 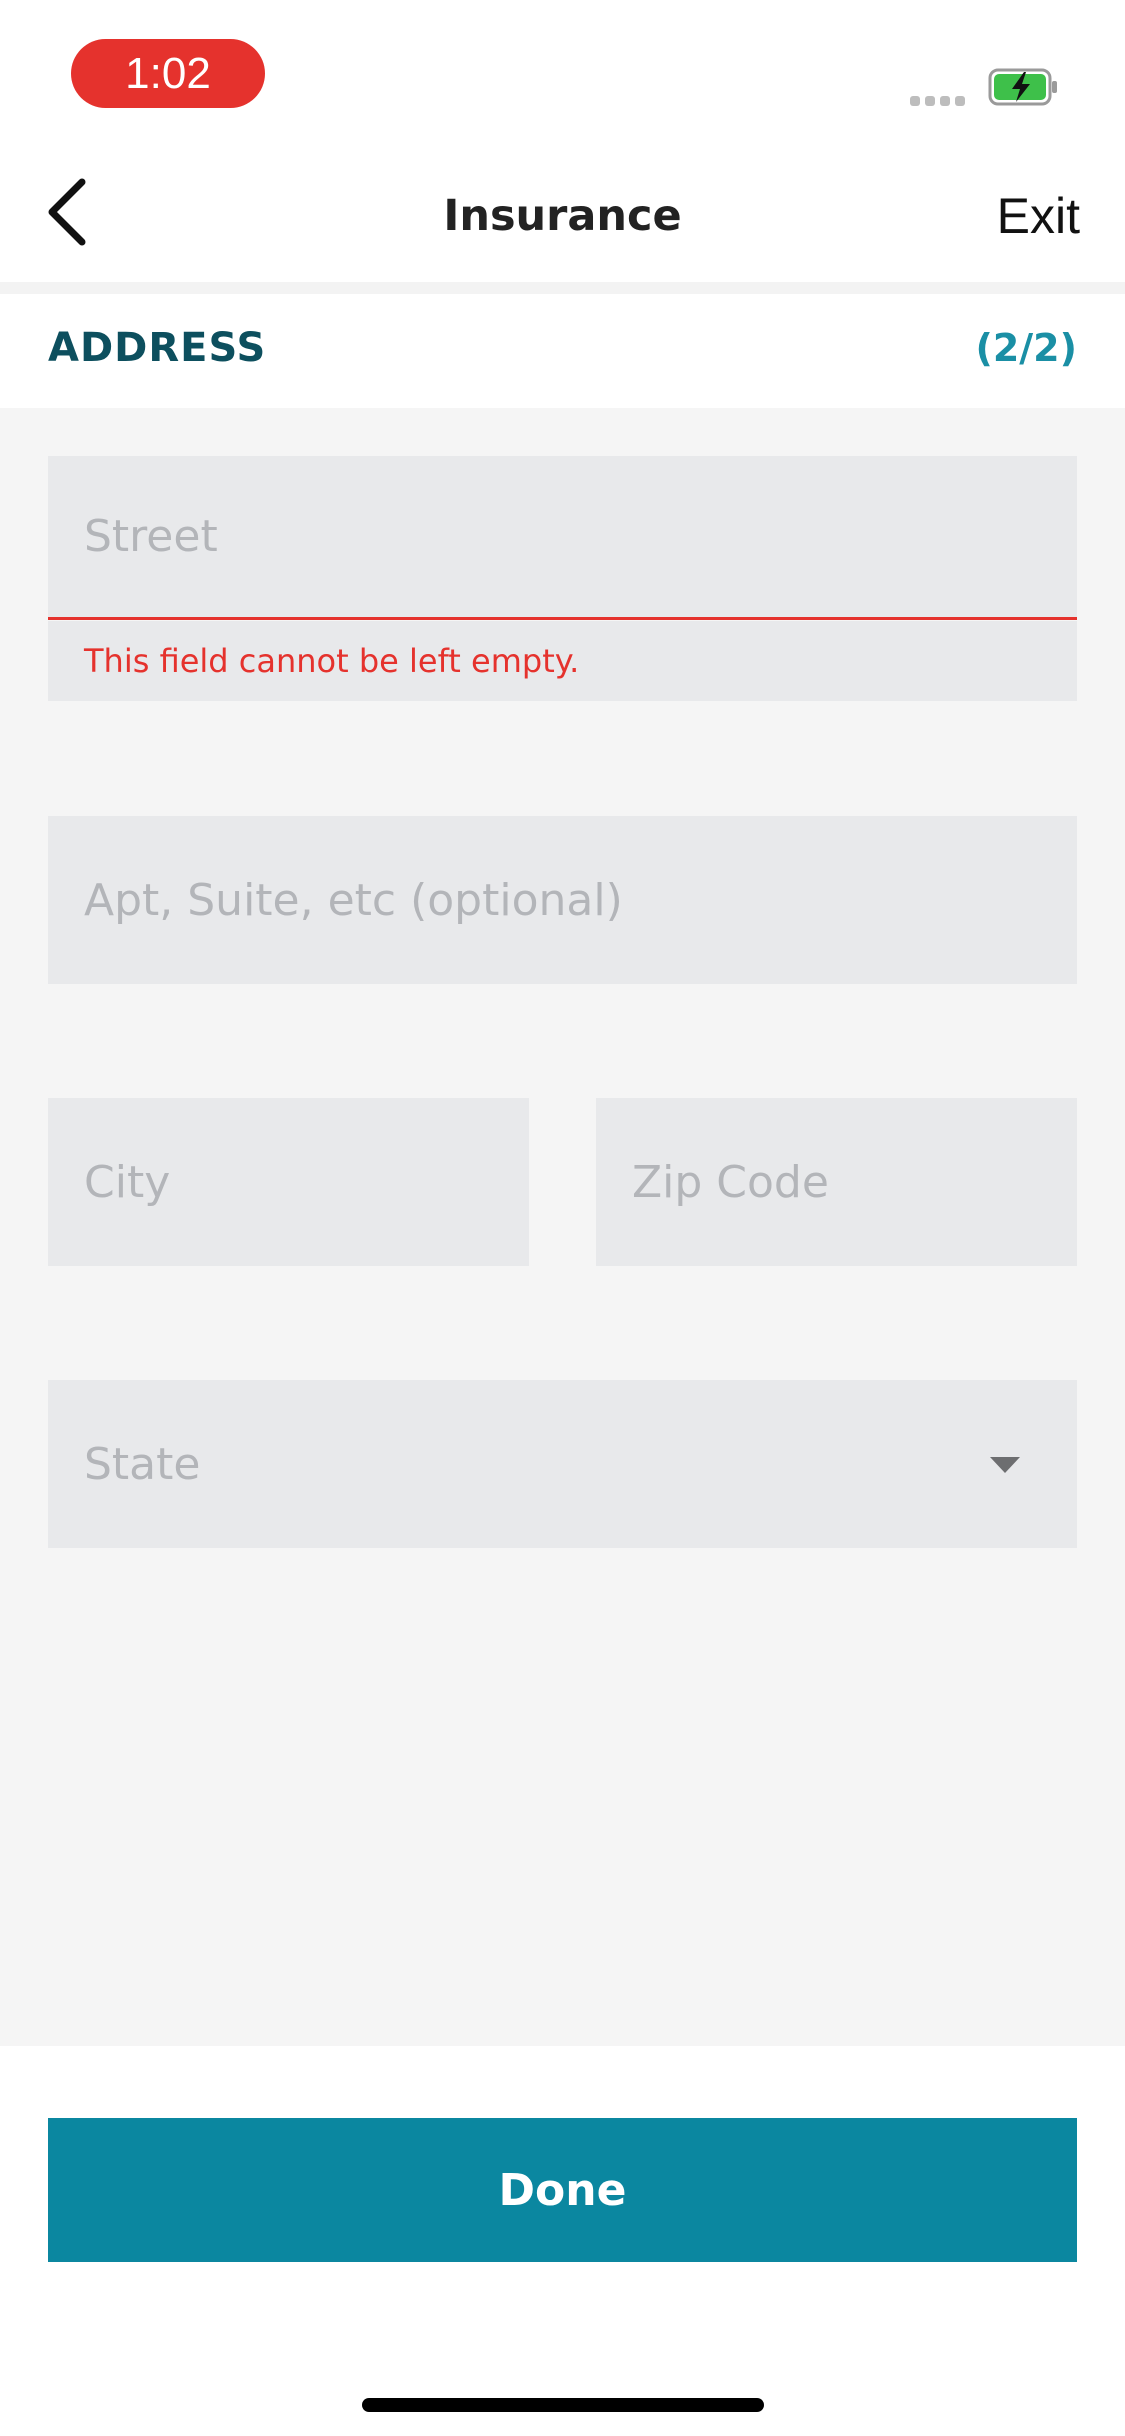 What do you see at coordinates (157, 348) in the screenshot?
I see `section-title: ADDRESS` at bounding box center [157, 348].